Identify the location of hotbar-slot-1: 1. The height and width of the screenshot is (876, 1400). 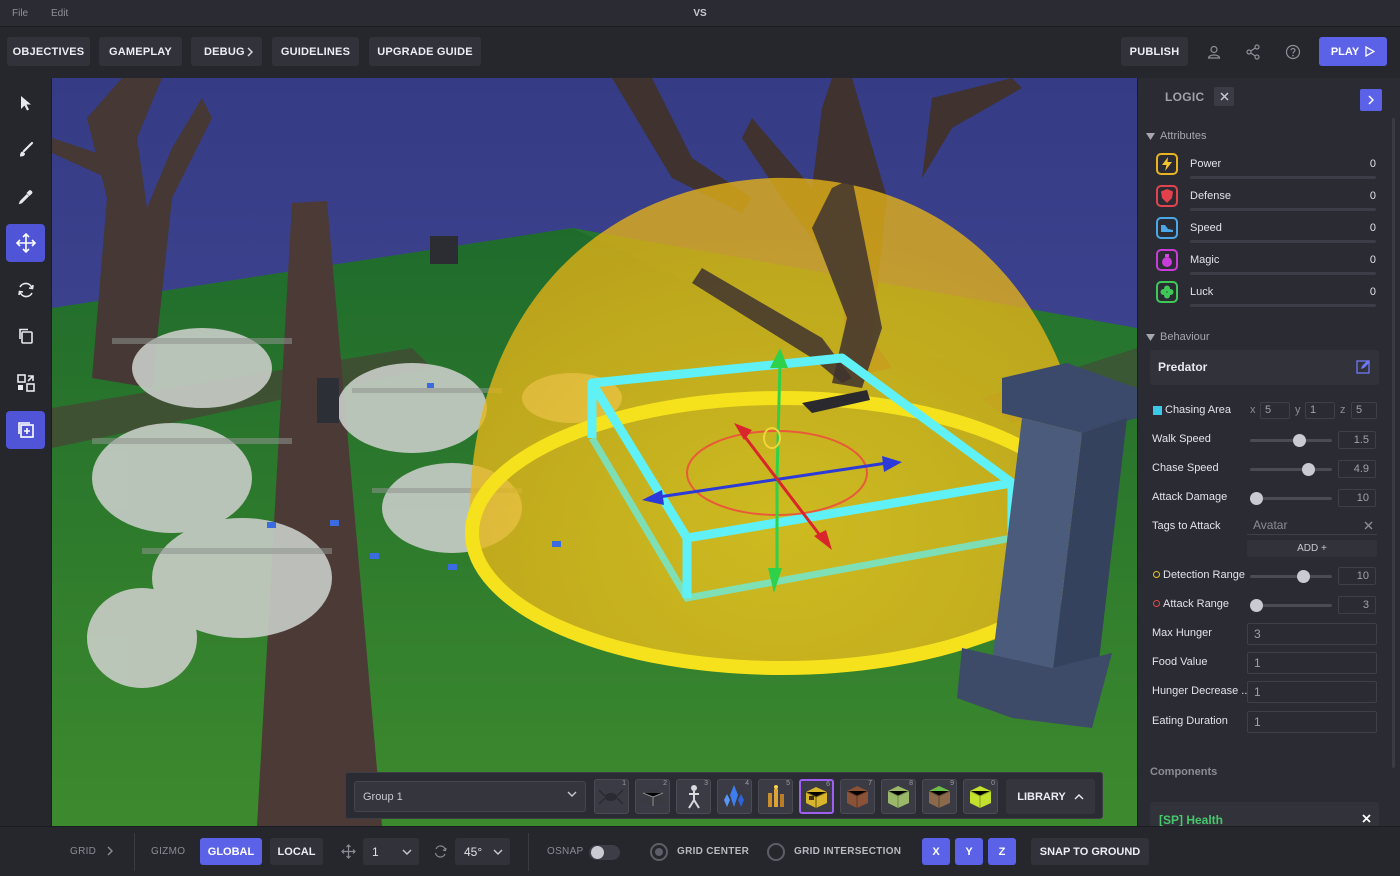
(611, 796).